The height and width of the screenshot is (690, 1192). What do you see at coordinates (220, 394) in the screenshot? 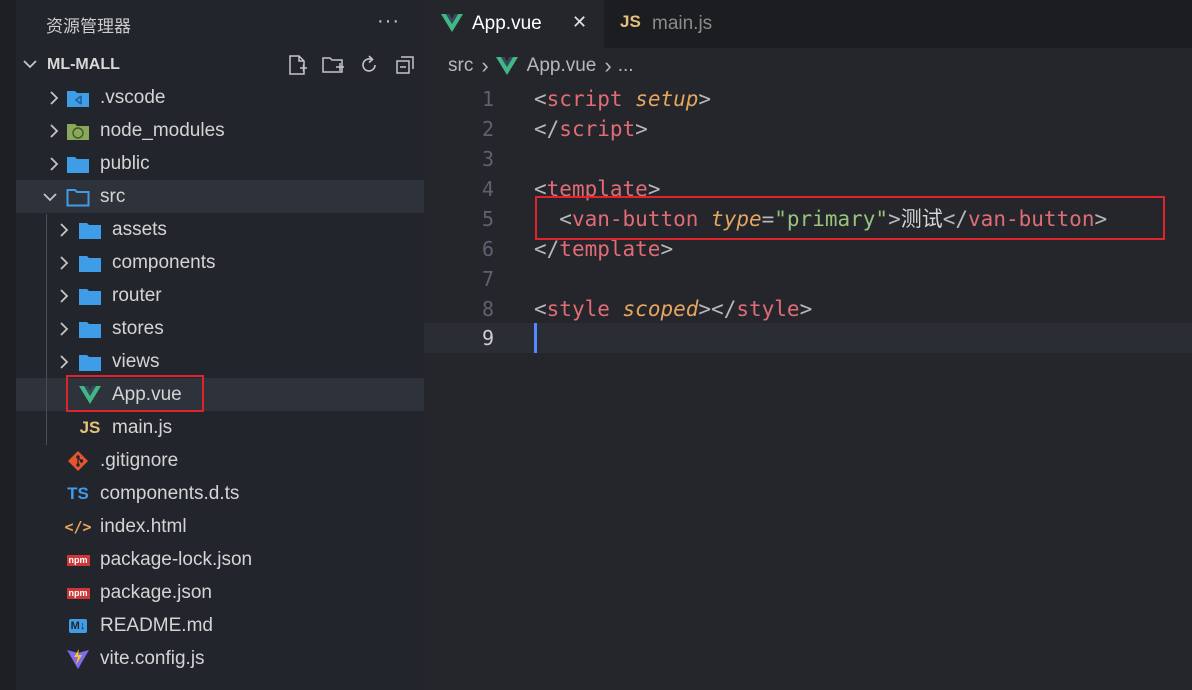
I see `tree-item-app-vue: App.vue` at bounding box center [220, 394].